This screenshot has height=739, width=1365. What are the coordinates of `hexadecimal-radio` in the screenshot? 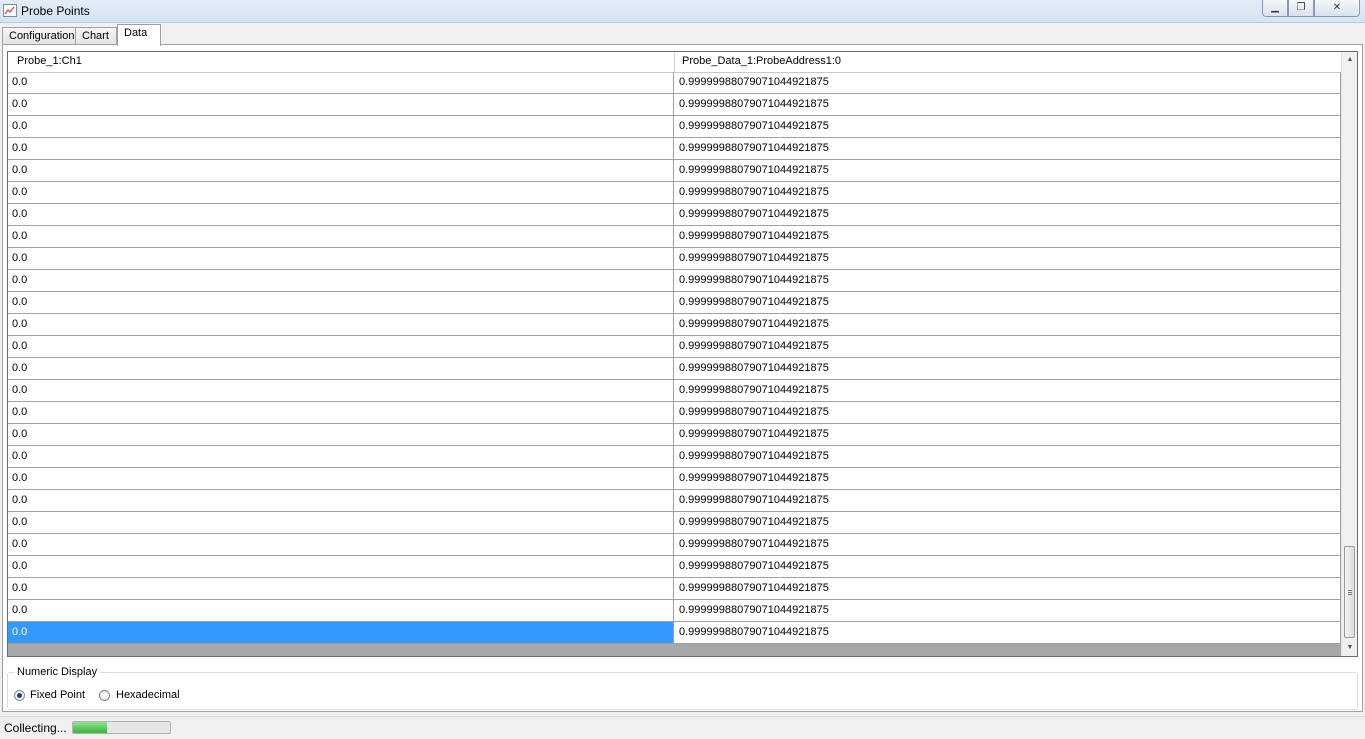 It's located at (104, 695).